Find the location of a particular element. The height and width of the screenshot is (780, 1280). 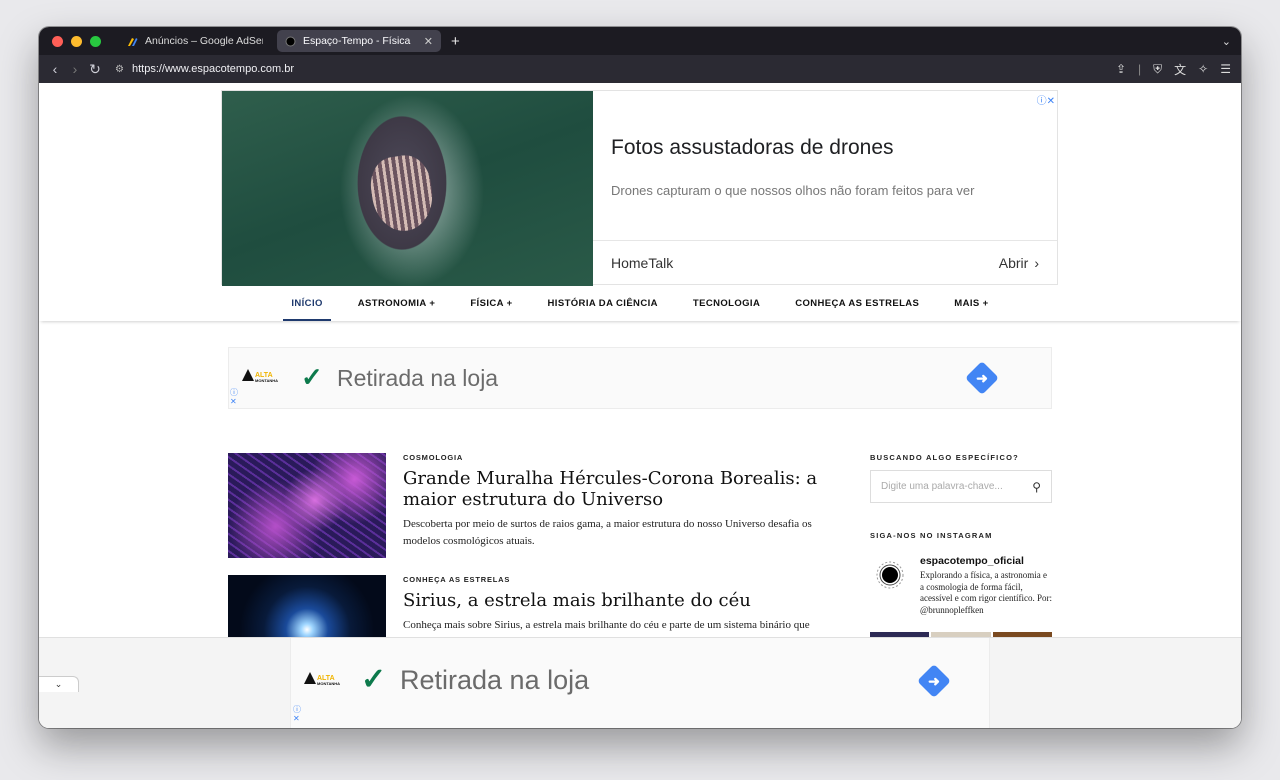

article-title: Sirius, a estrela mais brilhante do céu is located at coordinates (620, 600).